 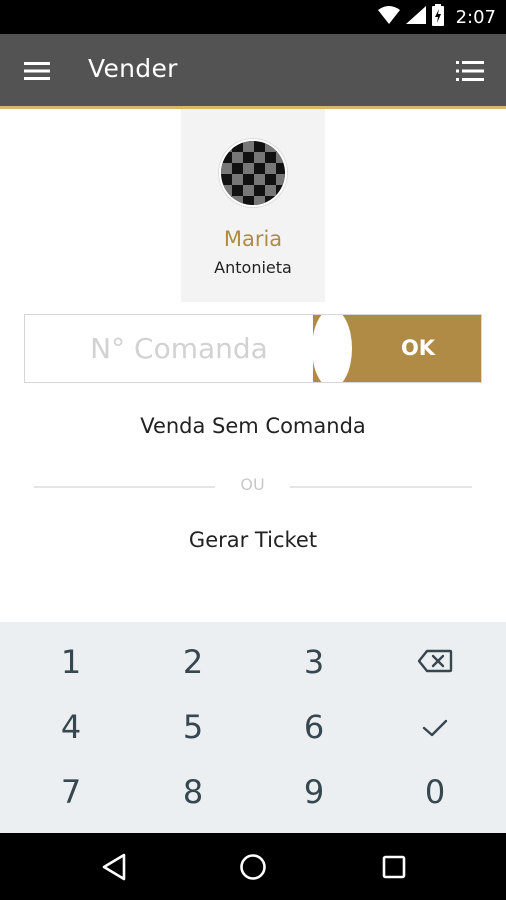 What do you see at coordinates (314, 727) in the screenshot?
I see `key-6: 6` at bounding box center [314, 727].